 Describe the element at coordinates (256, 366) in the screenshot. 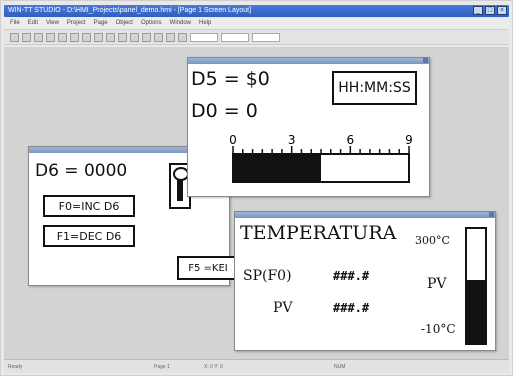

I see `status-bar: Ready Page 1 X: 0 Y: 0 NUM` at that location.